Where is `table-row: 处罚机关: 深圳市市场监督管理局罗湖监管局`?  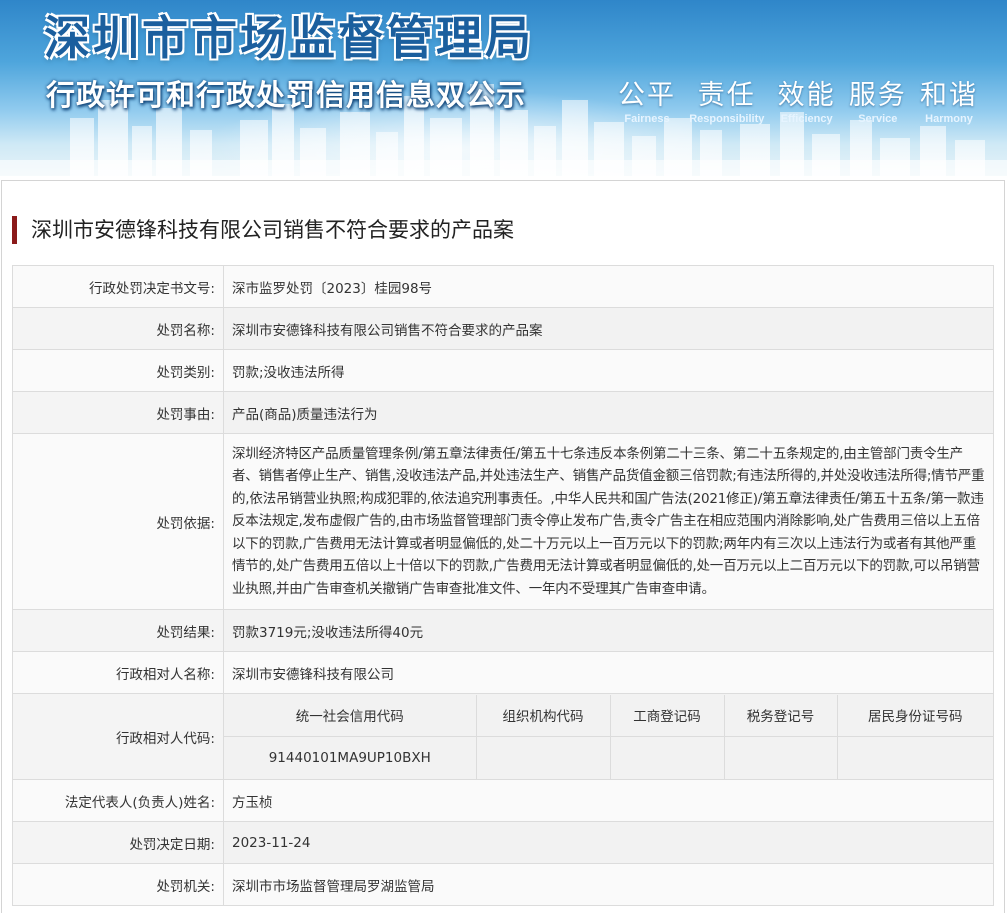
table-row: 处罚机关: 深圳市市场监督管理局罗湖监管局 is located at coordinates (503, 884).